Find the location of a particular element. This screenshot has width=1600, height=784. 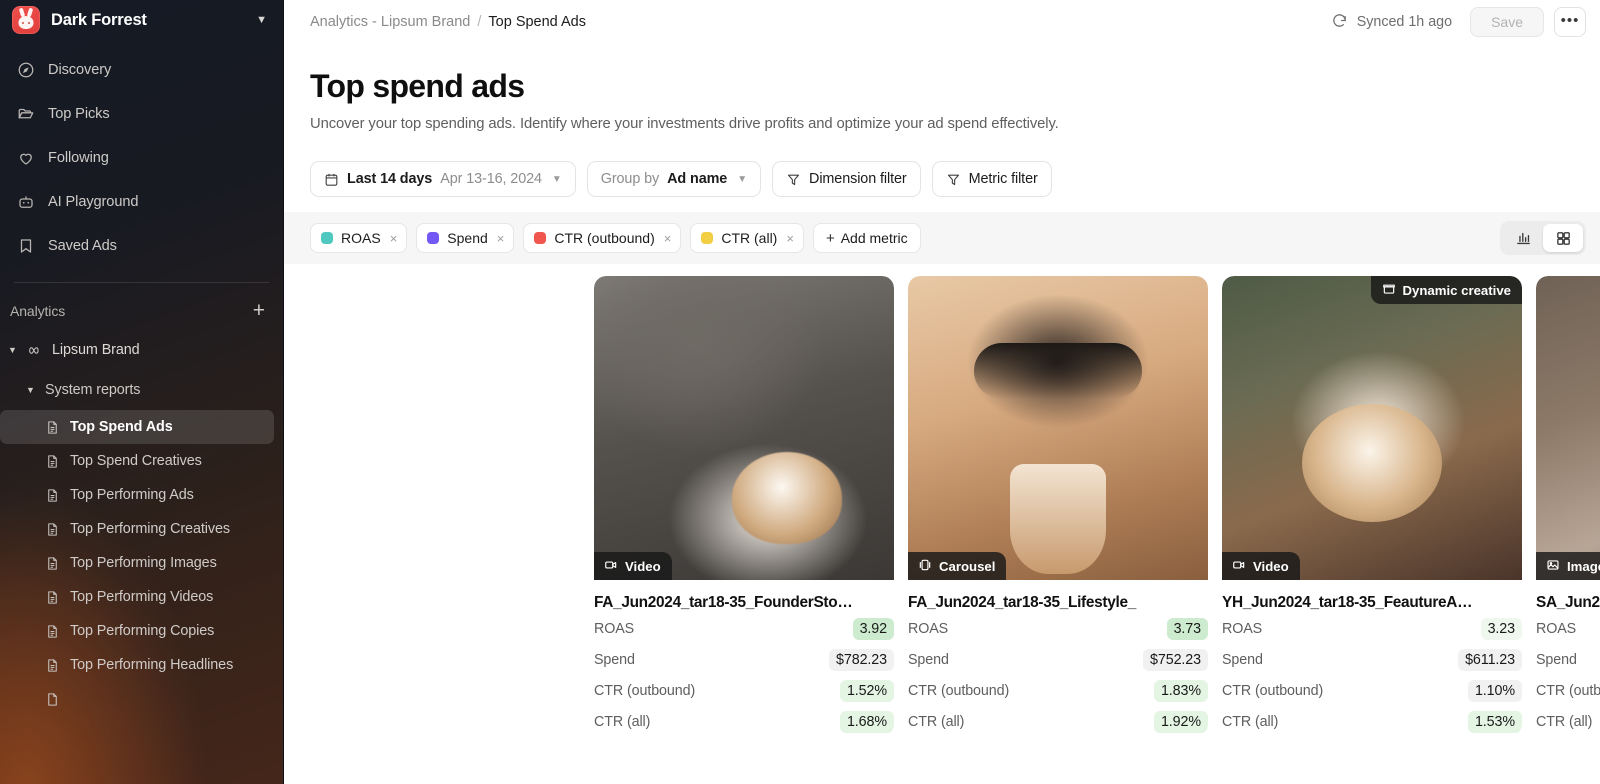

view-toggle-group is located at coordinates (1543, 238).